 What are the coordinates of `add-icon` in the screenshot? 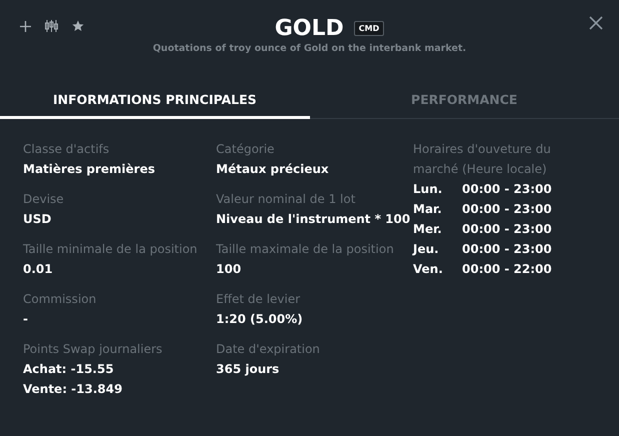 It's located at (25, 26).